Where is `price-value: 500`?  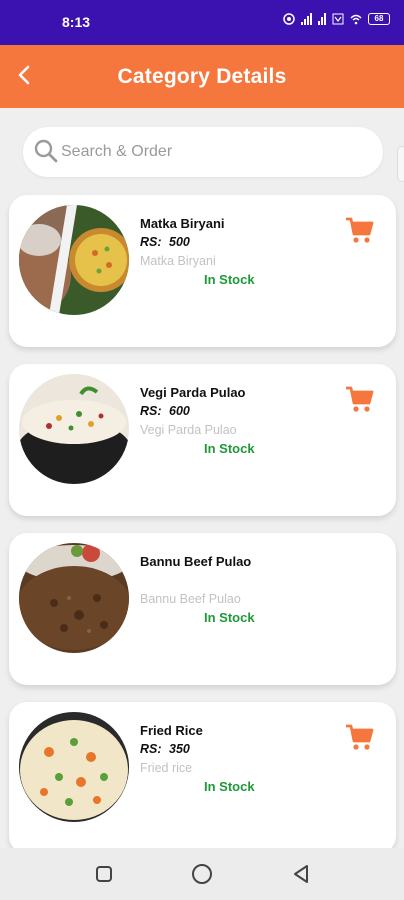 price-value: 500 is located at coordinates (179, 242).